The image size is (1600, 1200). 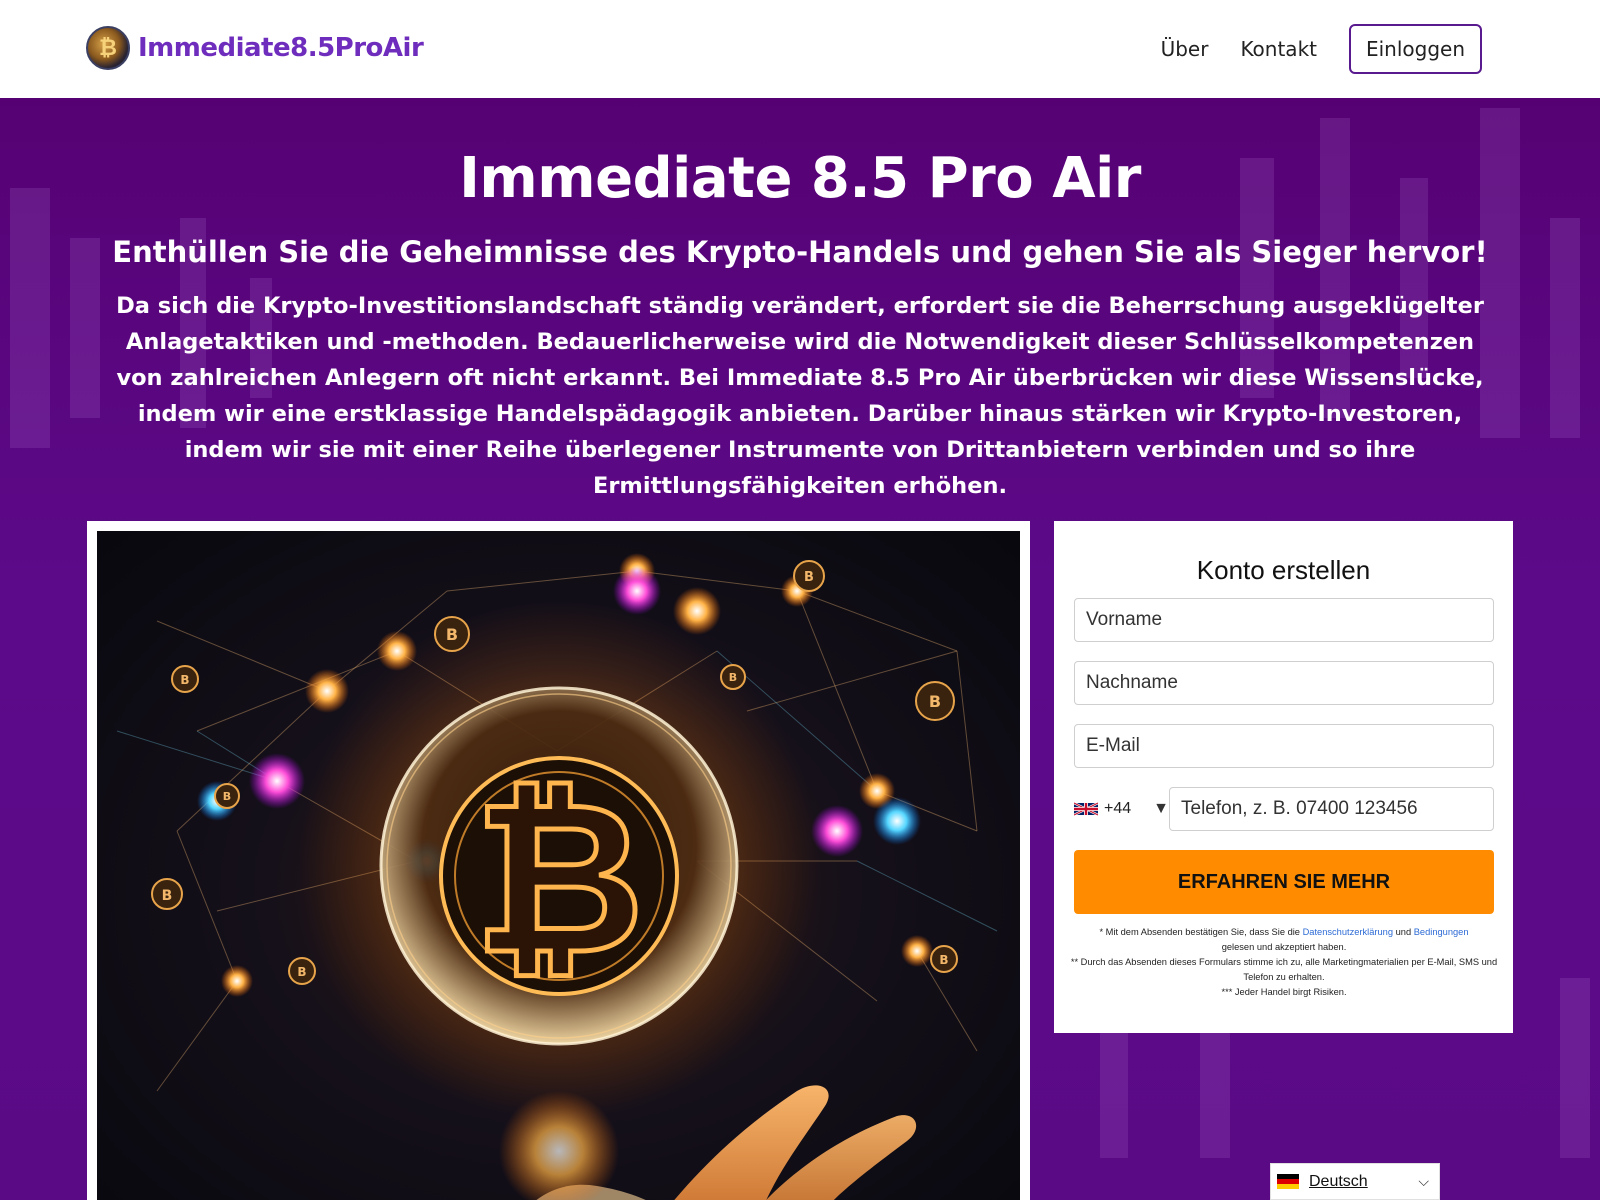 I want to click on page-title: Immediate 8.5 Pro Air, so click(x=800, y=178).